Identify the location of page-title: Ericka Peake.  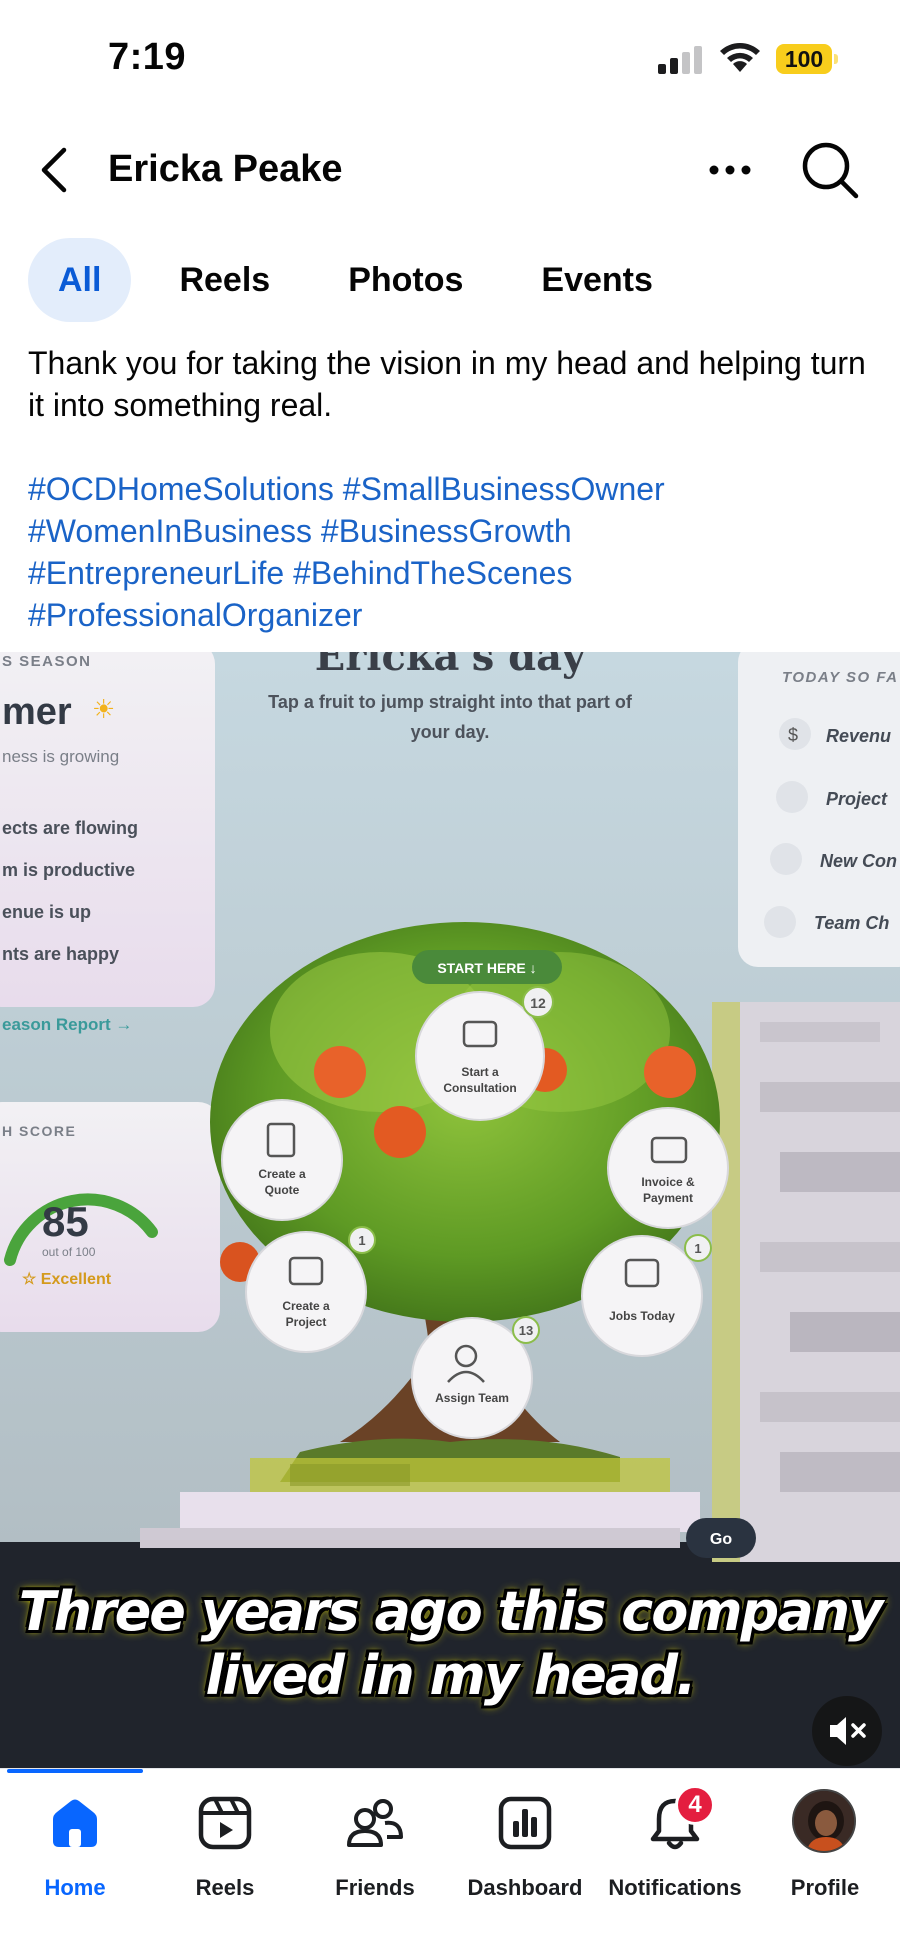
(225, 169).